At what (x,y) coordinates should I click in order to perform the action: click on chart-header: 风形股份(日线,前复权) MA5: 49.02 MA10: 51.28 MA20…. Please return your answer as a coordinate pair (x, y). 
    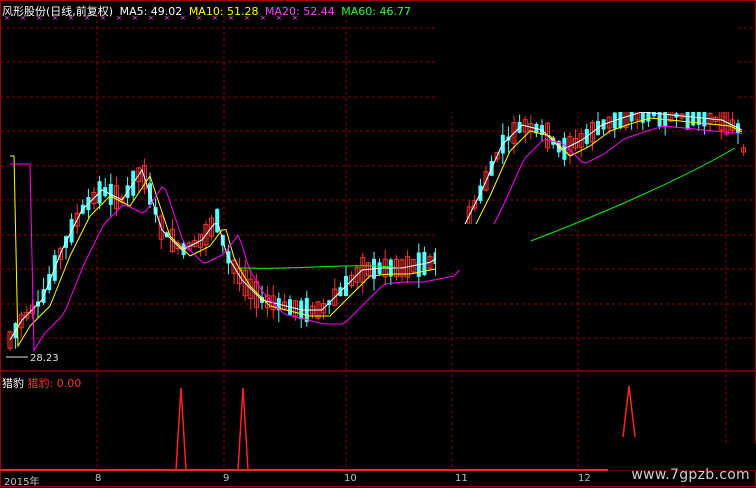
    Looking at the image, I should click on (208, 11).